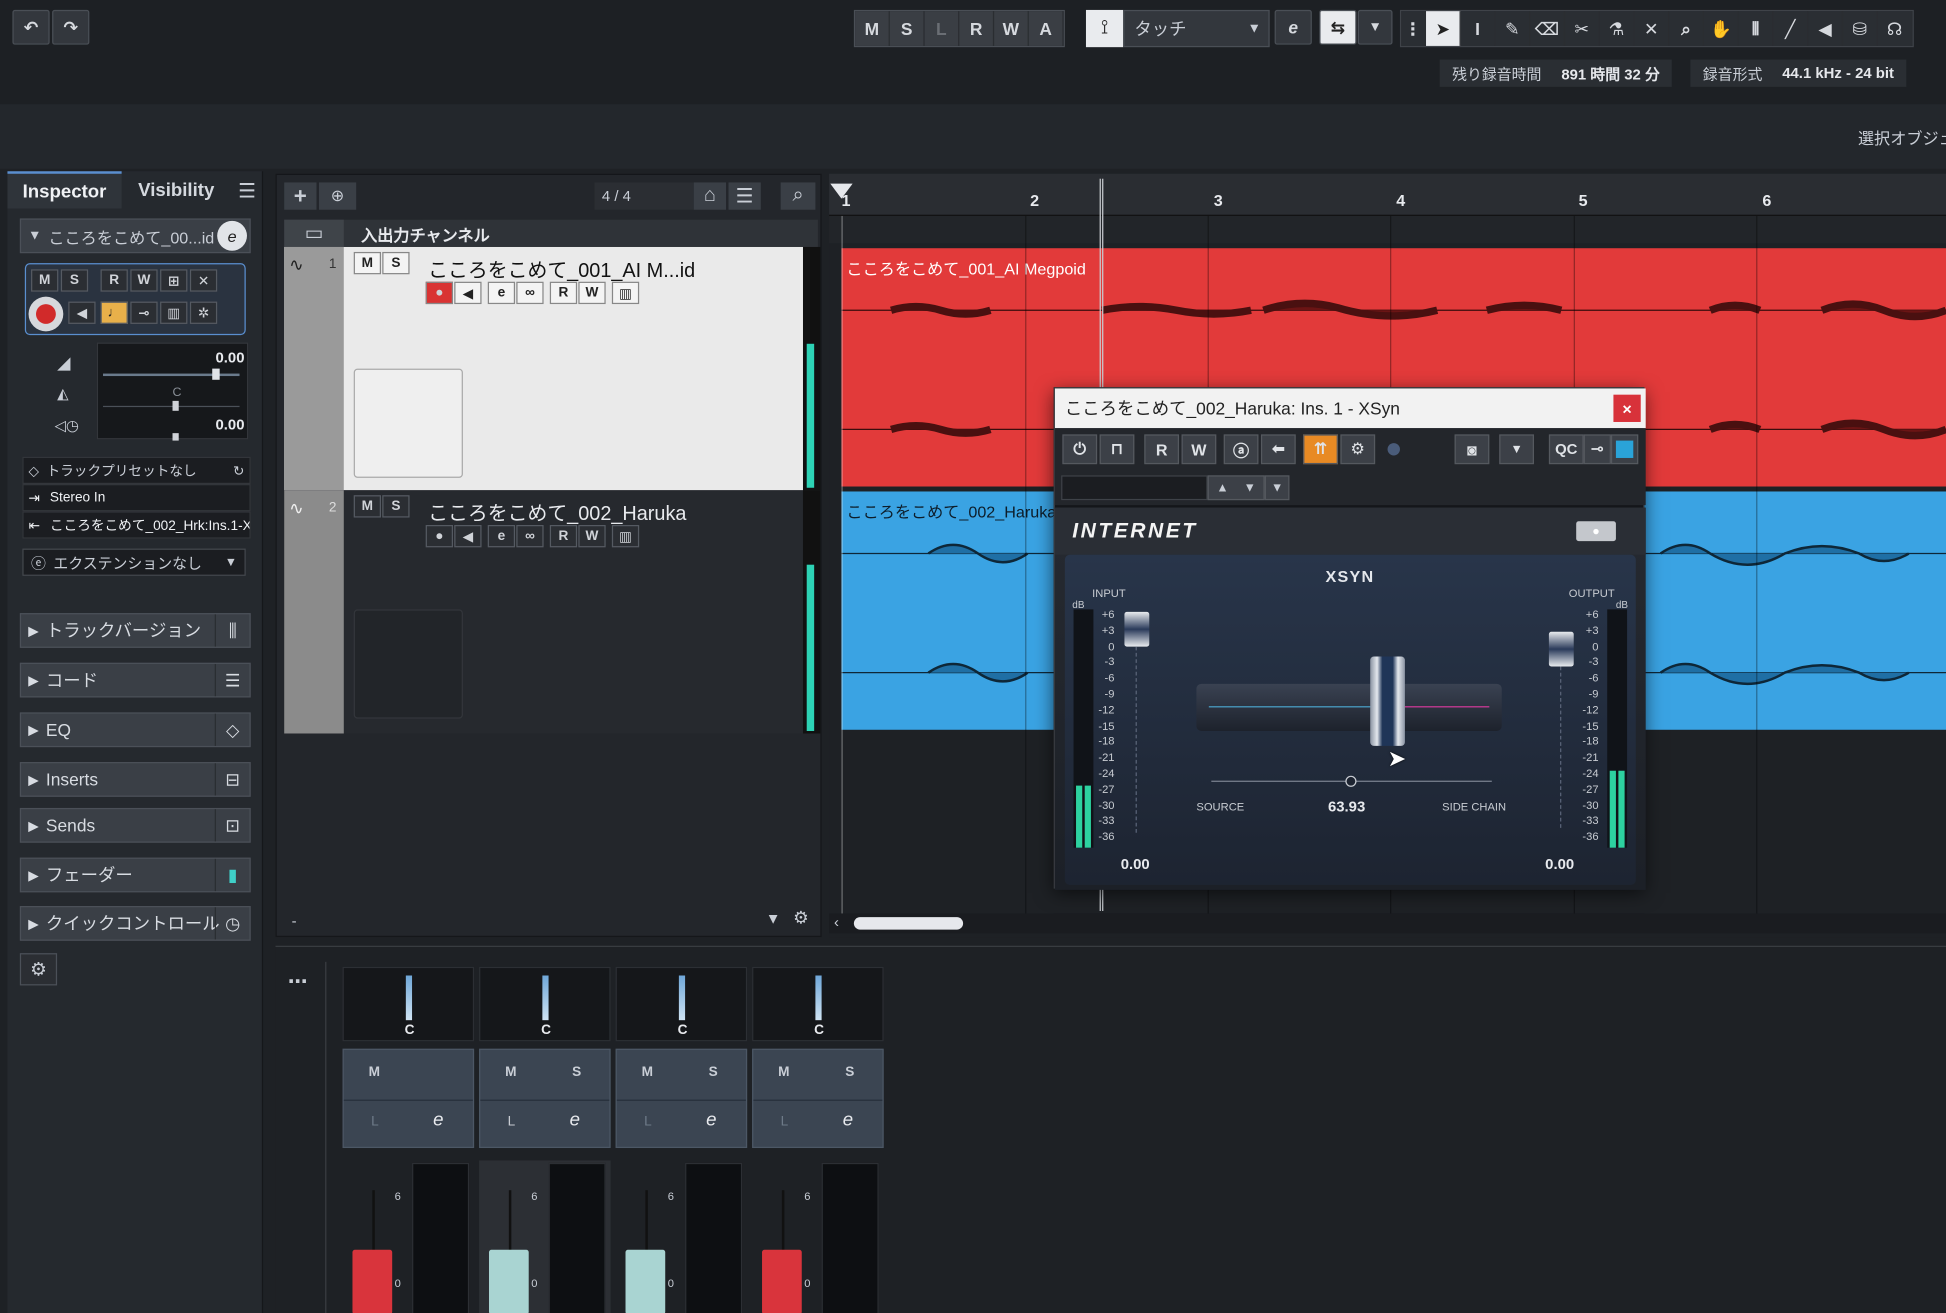 The image size is (1946, 1313). I want to click on color-tool-icon: ⛁, so click(1860, 28).